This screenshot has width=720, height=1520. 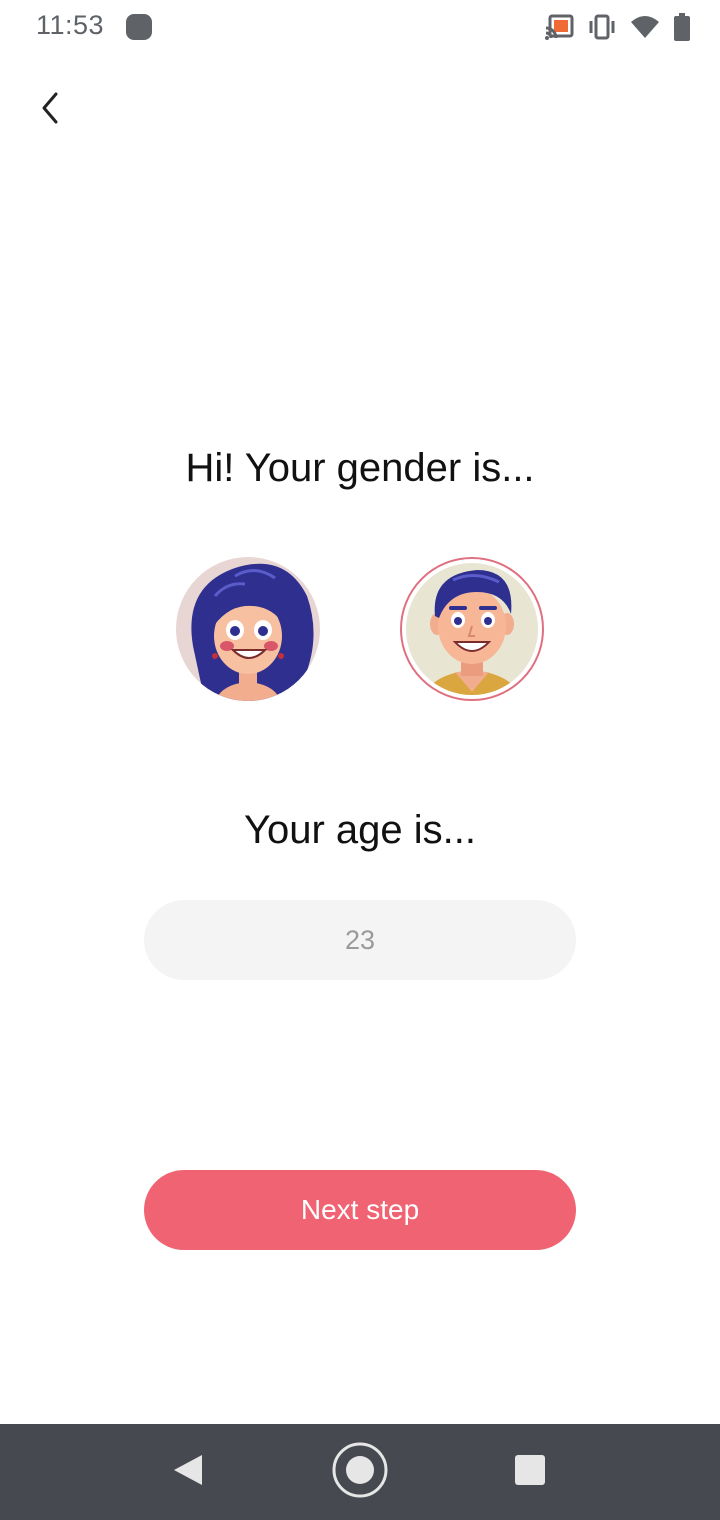 I want to click on gender-option-male, so click(x=472, y=629).